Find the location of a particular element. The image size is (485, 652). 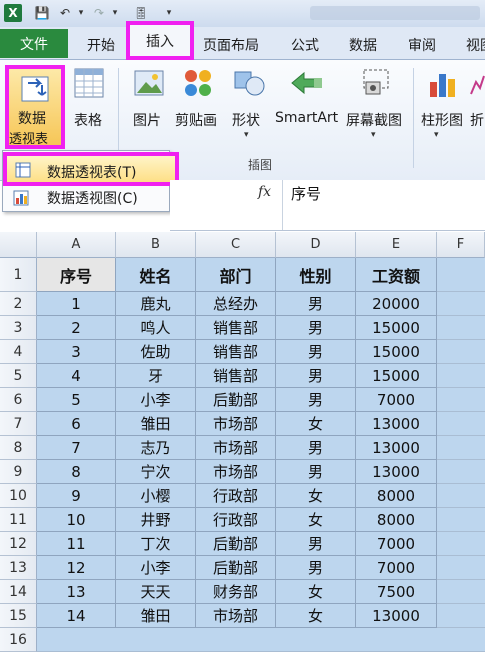

empty-row is located at coordinates (261, 640).